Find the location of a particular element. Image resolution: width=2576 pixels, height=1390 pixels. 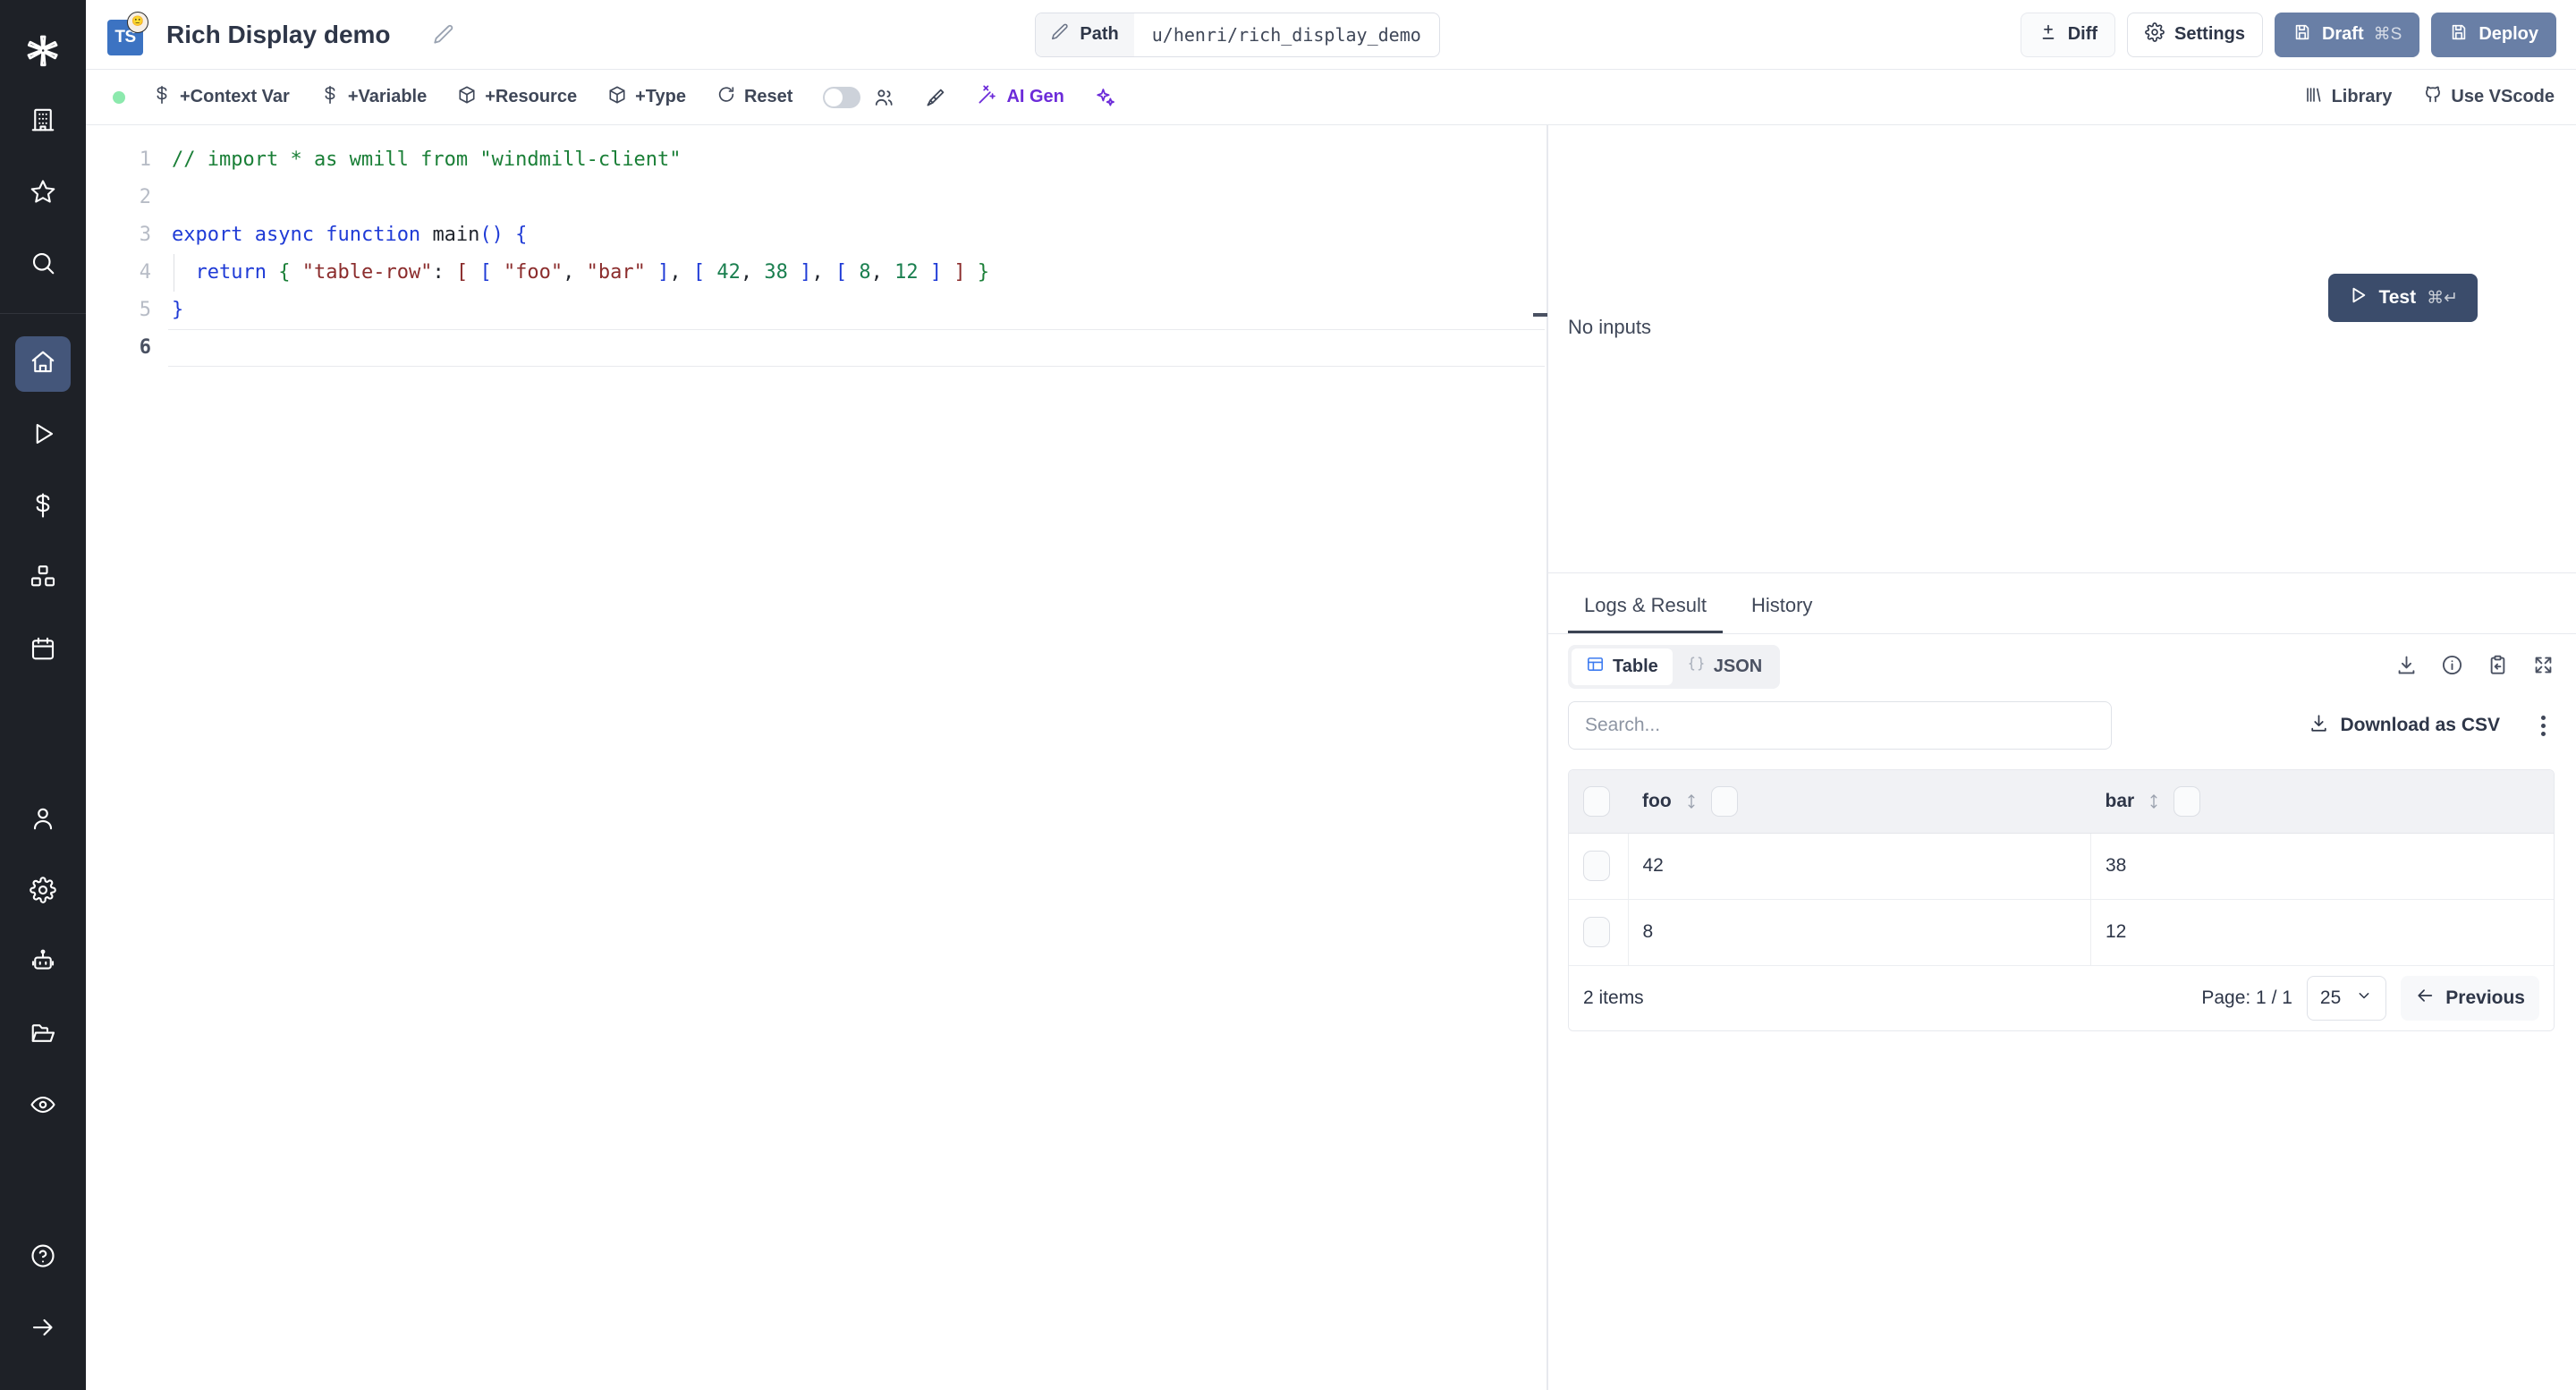

download-icon is located at coordinates (2406, 667).